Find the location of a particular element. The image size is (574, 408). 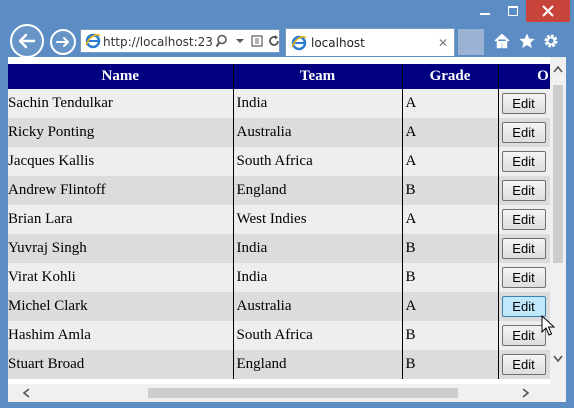

column-header-team: Team is located at coordinates (318, 76).